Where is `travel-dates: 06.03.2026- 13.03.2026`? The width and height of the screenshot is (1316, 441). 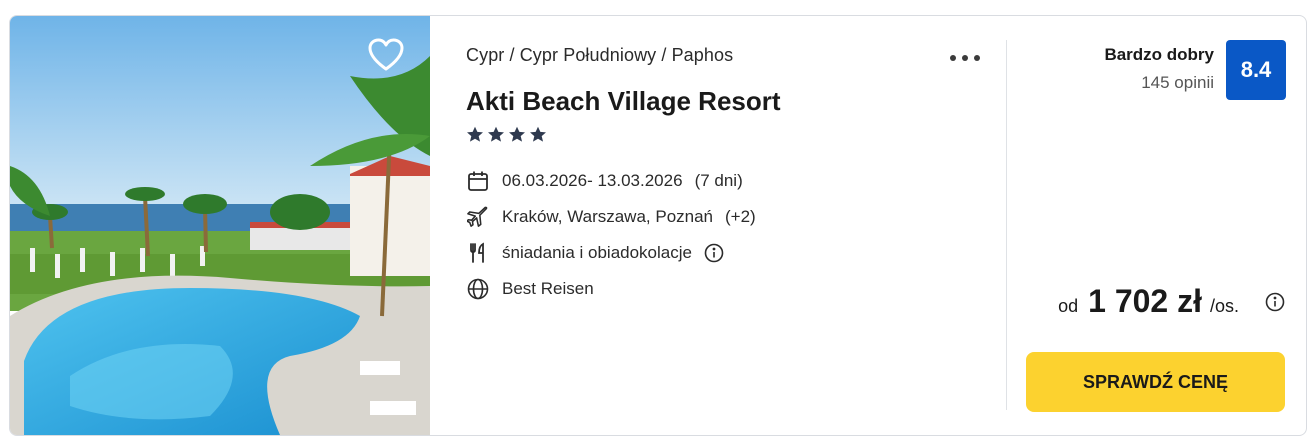
travel-dates: 06.03.2026- 13.03.2026 is located at coordinates (592, 180).